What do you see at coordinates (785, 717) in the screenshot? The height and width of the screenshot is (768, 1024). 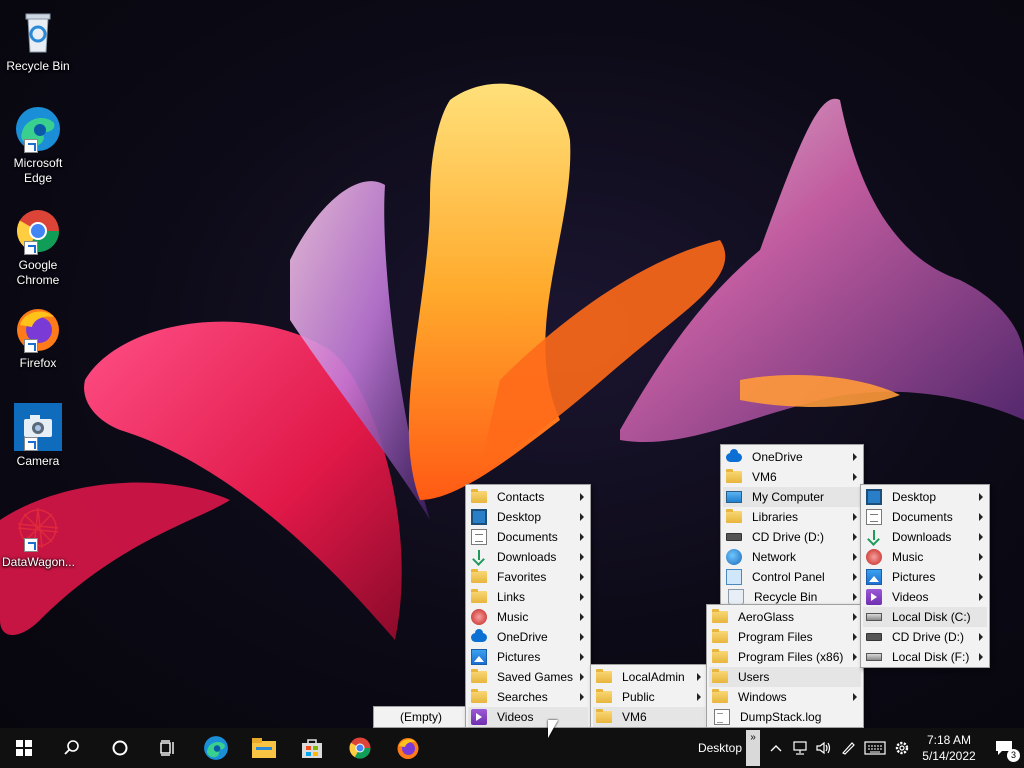 I see `menu-item-dumpstack-log: DumpStack.log` at bounding box center [785, 717].